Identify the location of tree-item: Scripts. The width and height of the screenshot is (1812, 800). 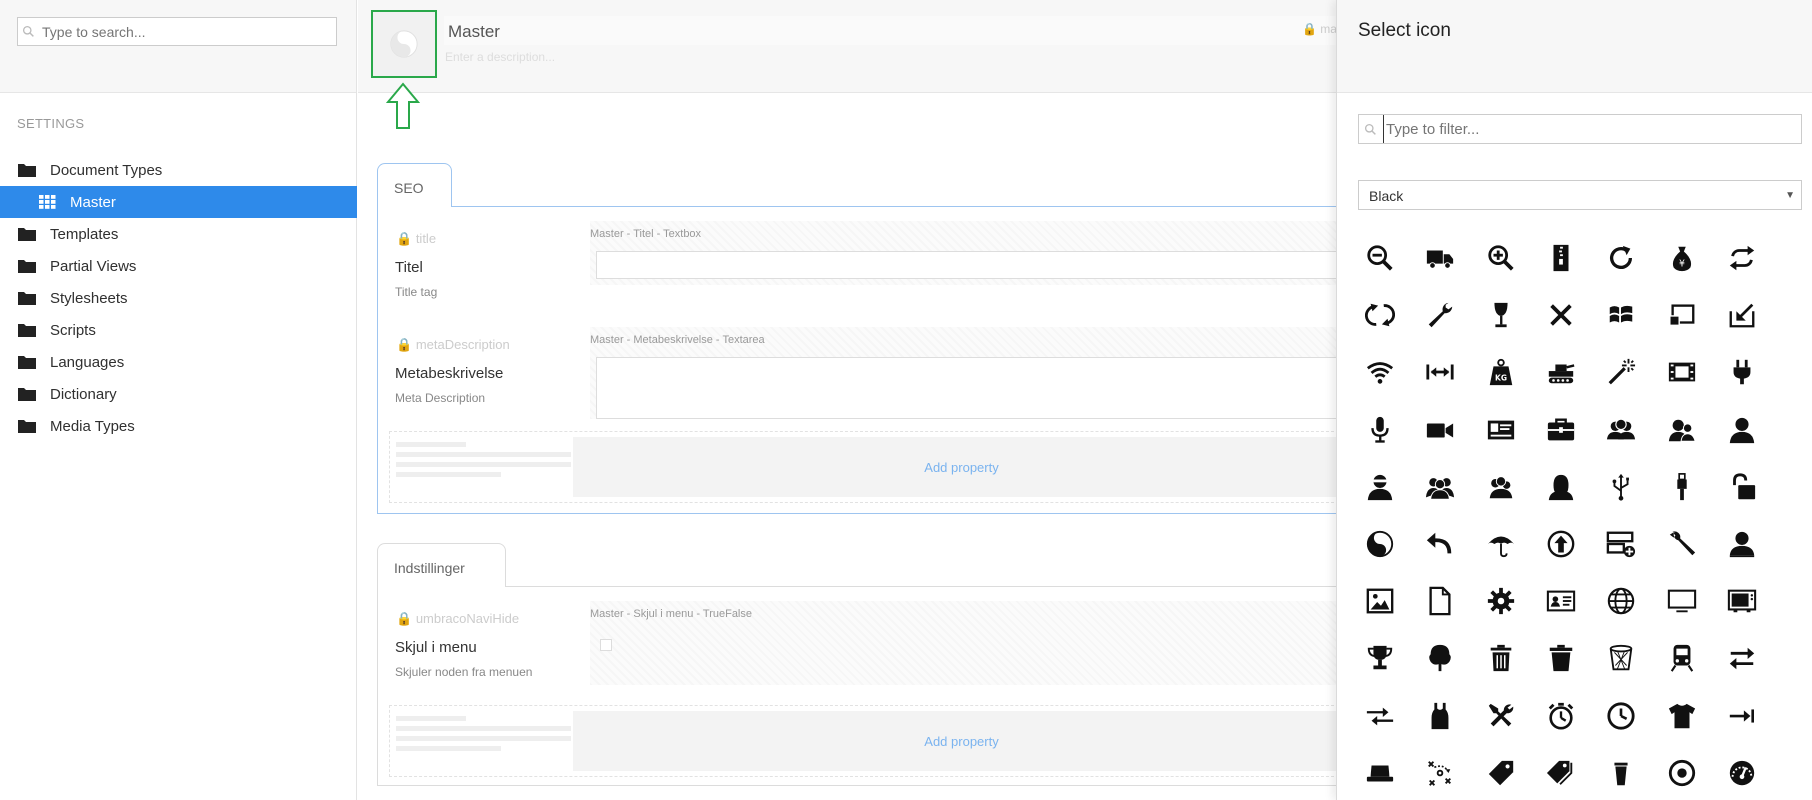
(178, 330).